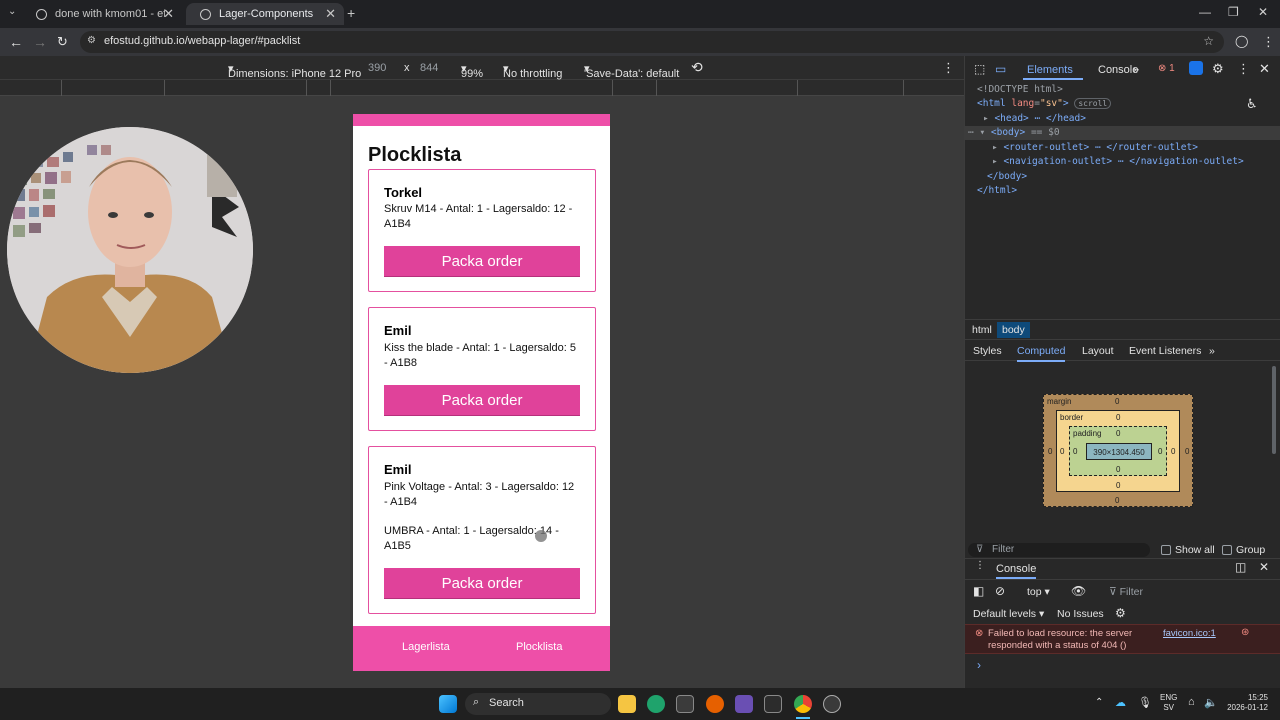 The height and width of the screenshot is (720, 1280). I want to click on devtools-menu-icon: ⋮, so click(1243, 69).